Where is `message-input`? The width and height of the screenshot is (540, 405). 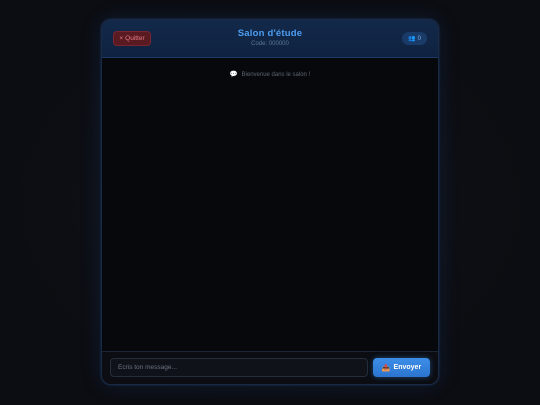 message-input is located at coordinates (239, 367).